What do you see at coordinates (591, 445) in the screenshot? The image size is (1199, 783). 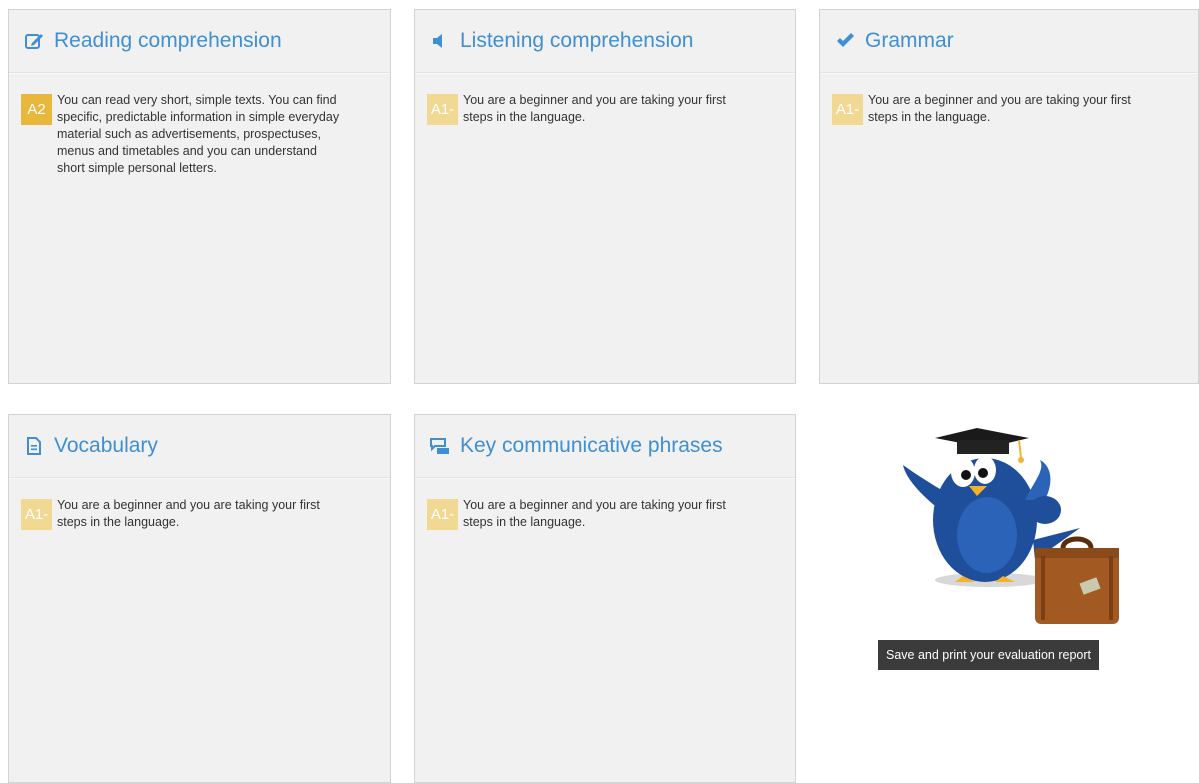 I see `card-title: Key communicative phrases` at bounding box center [591, 445].